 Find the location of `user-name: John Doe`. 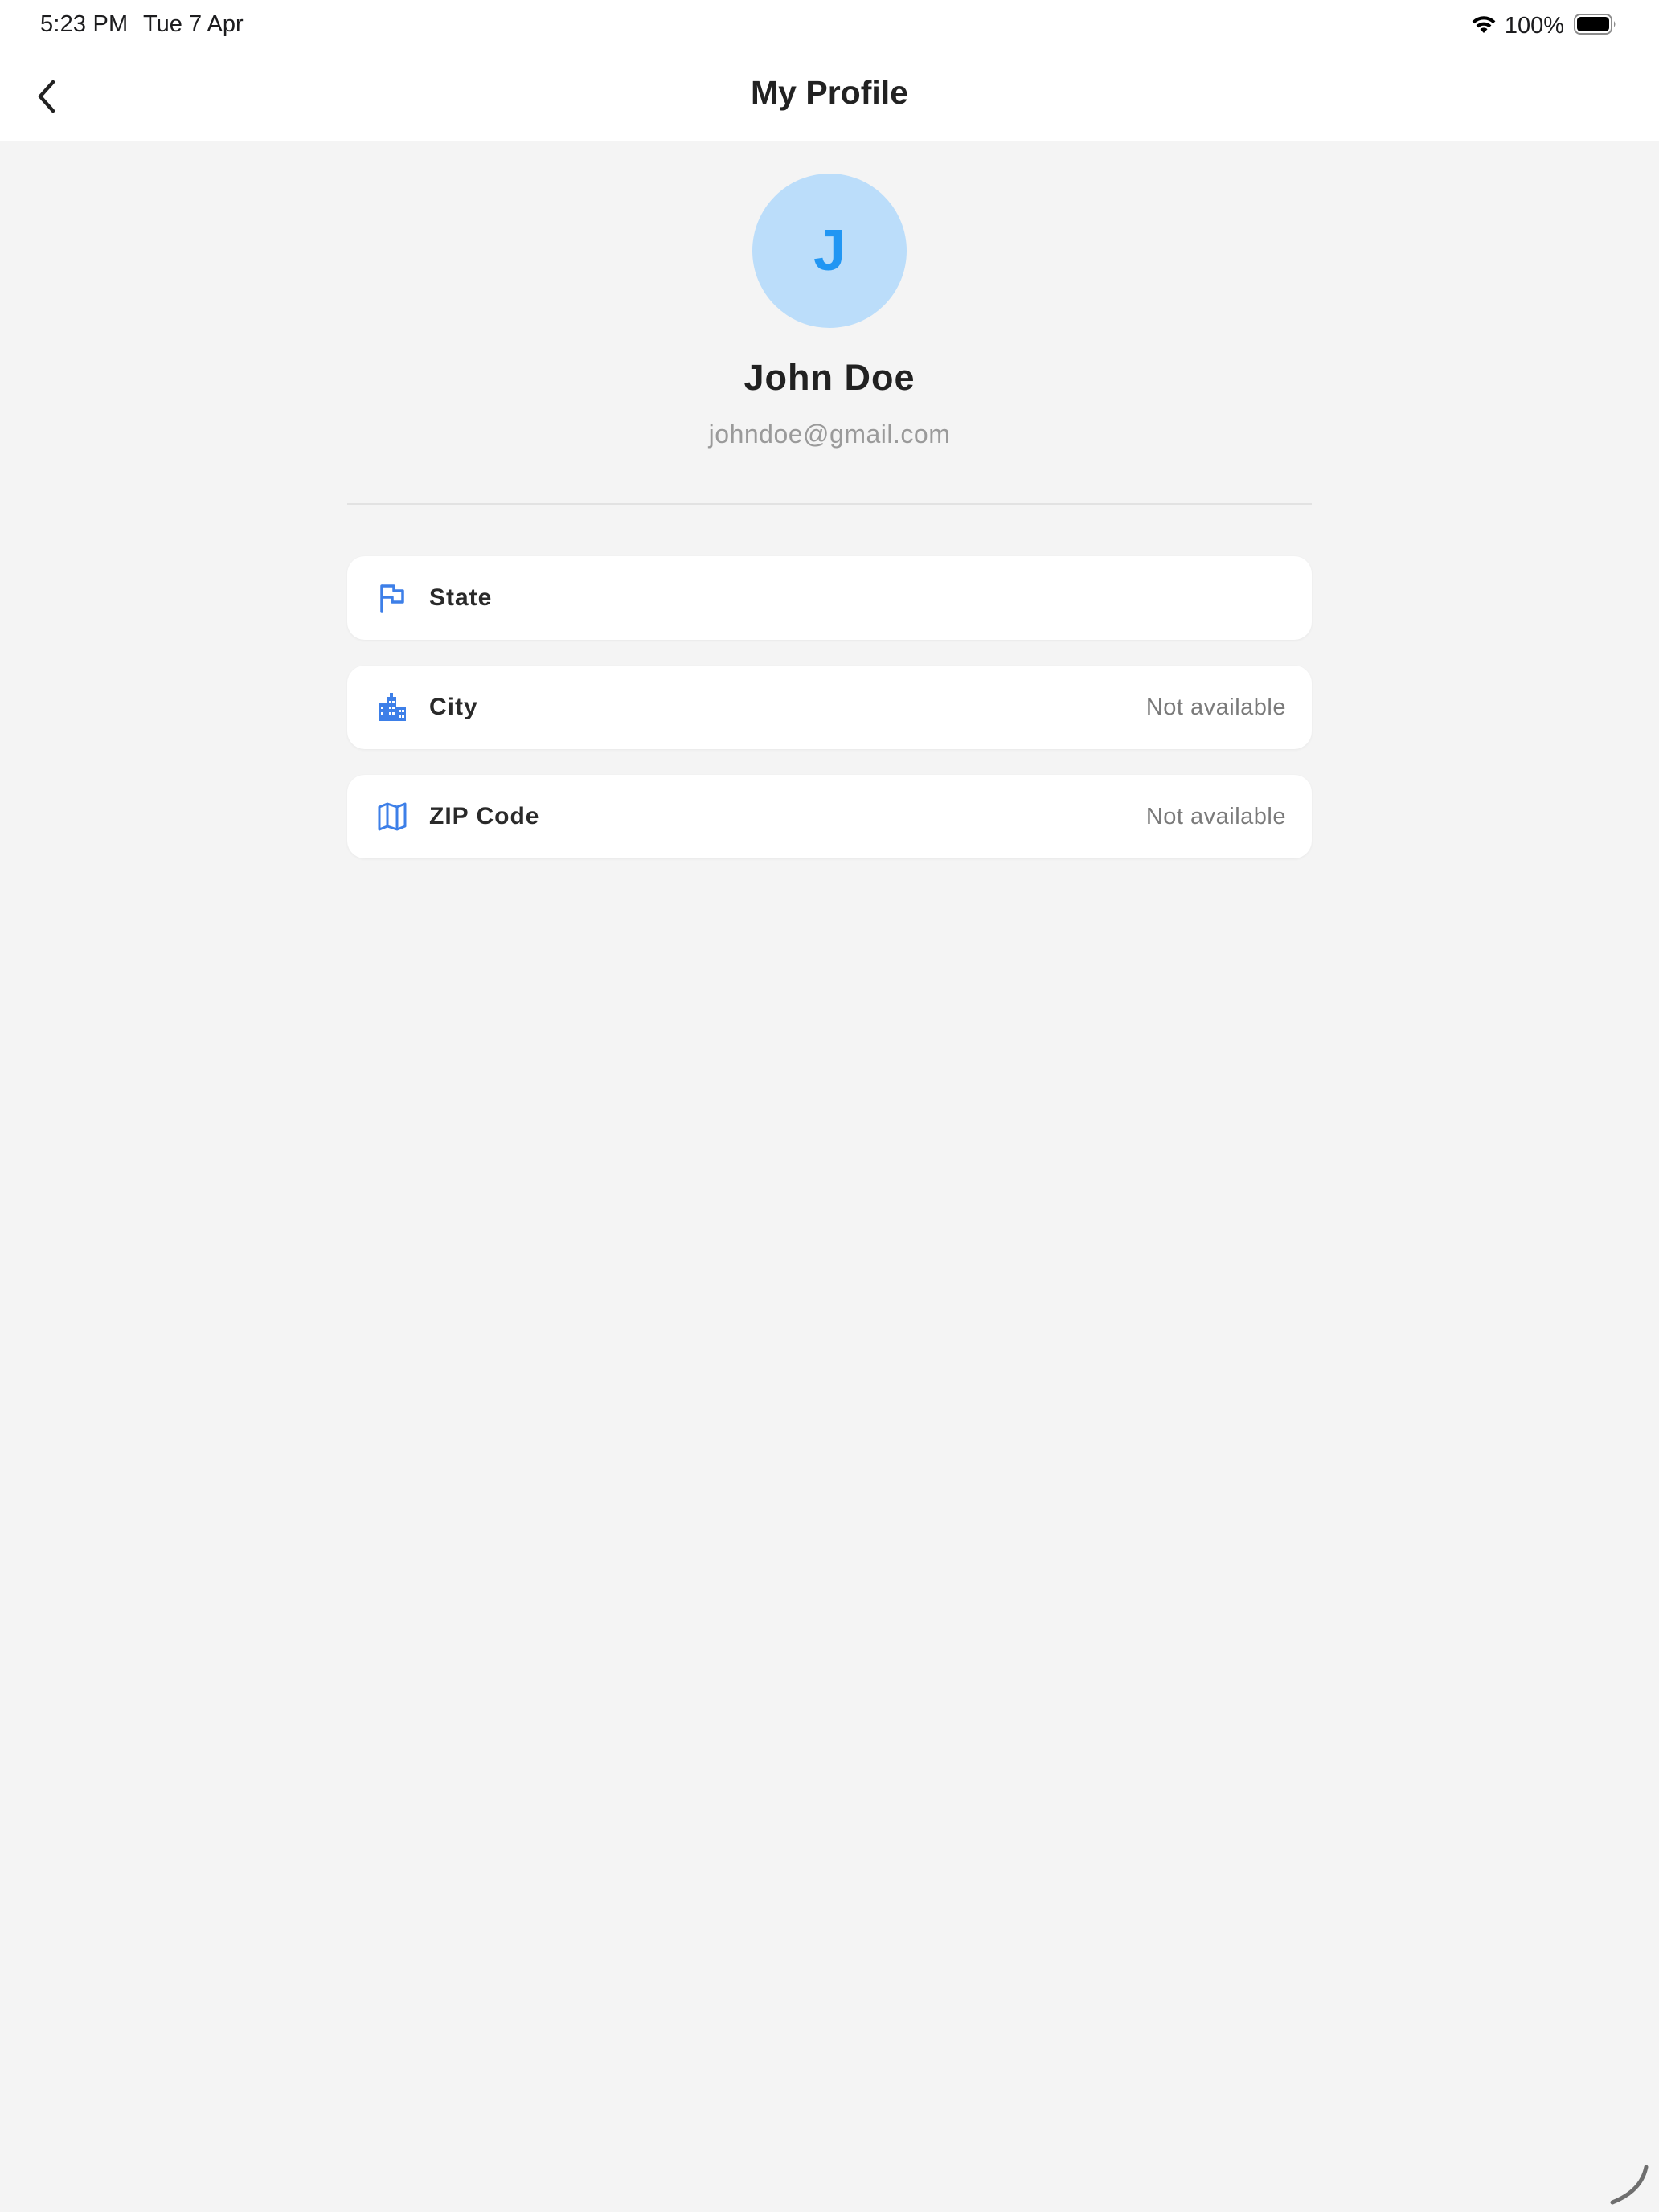

user-name: John Doe is located at coordinates (829, 377).